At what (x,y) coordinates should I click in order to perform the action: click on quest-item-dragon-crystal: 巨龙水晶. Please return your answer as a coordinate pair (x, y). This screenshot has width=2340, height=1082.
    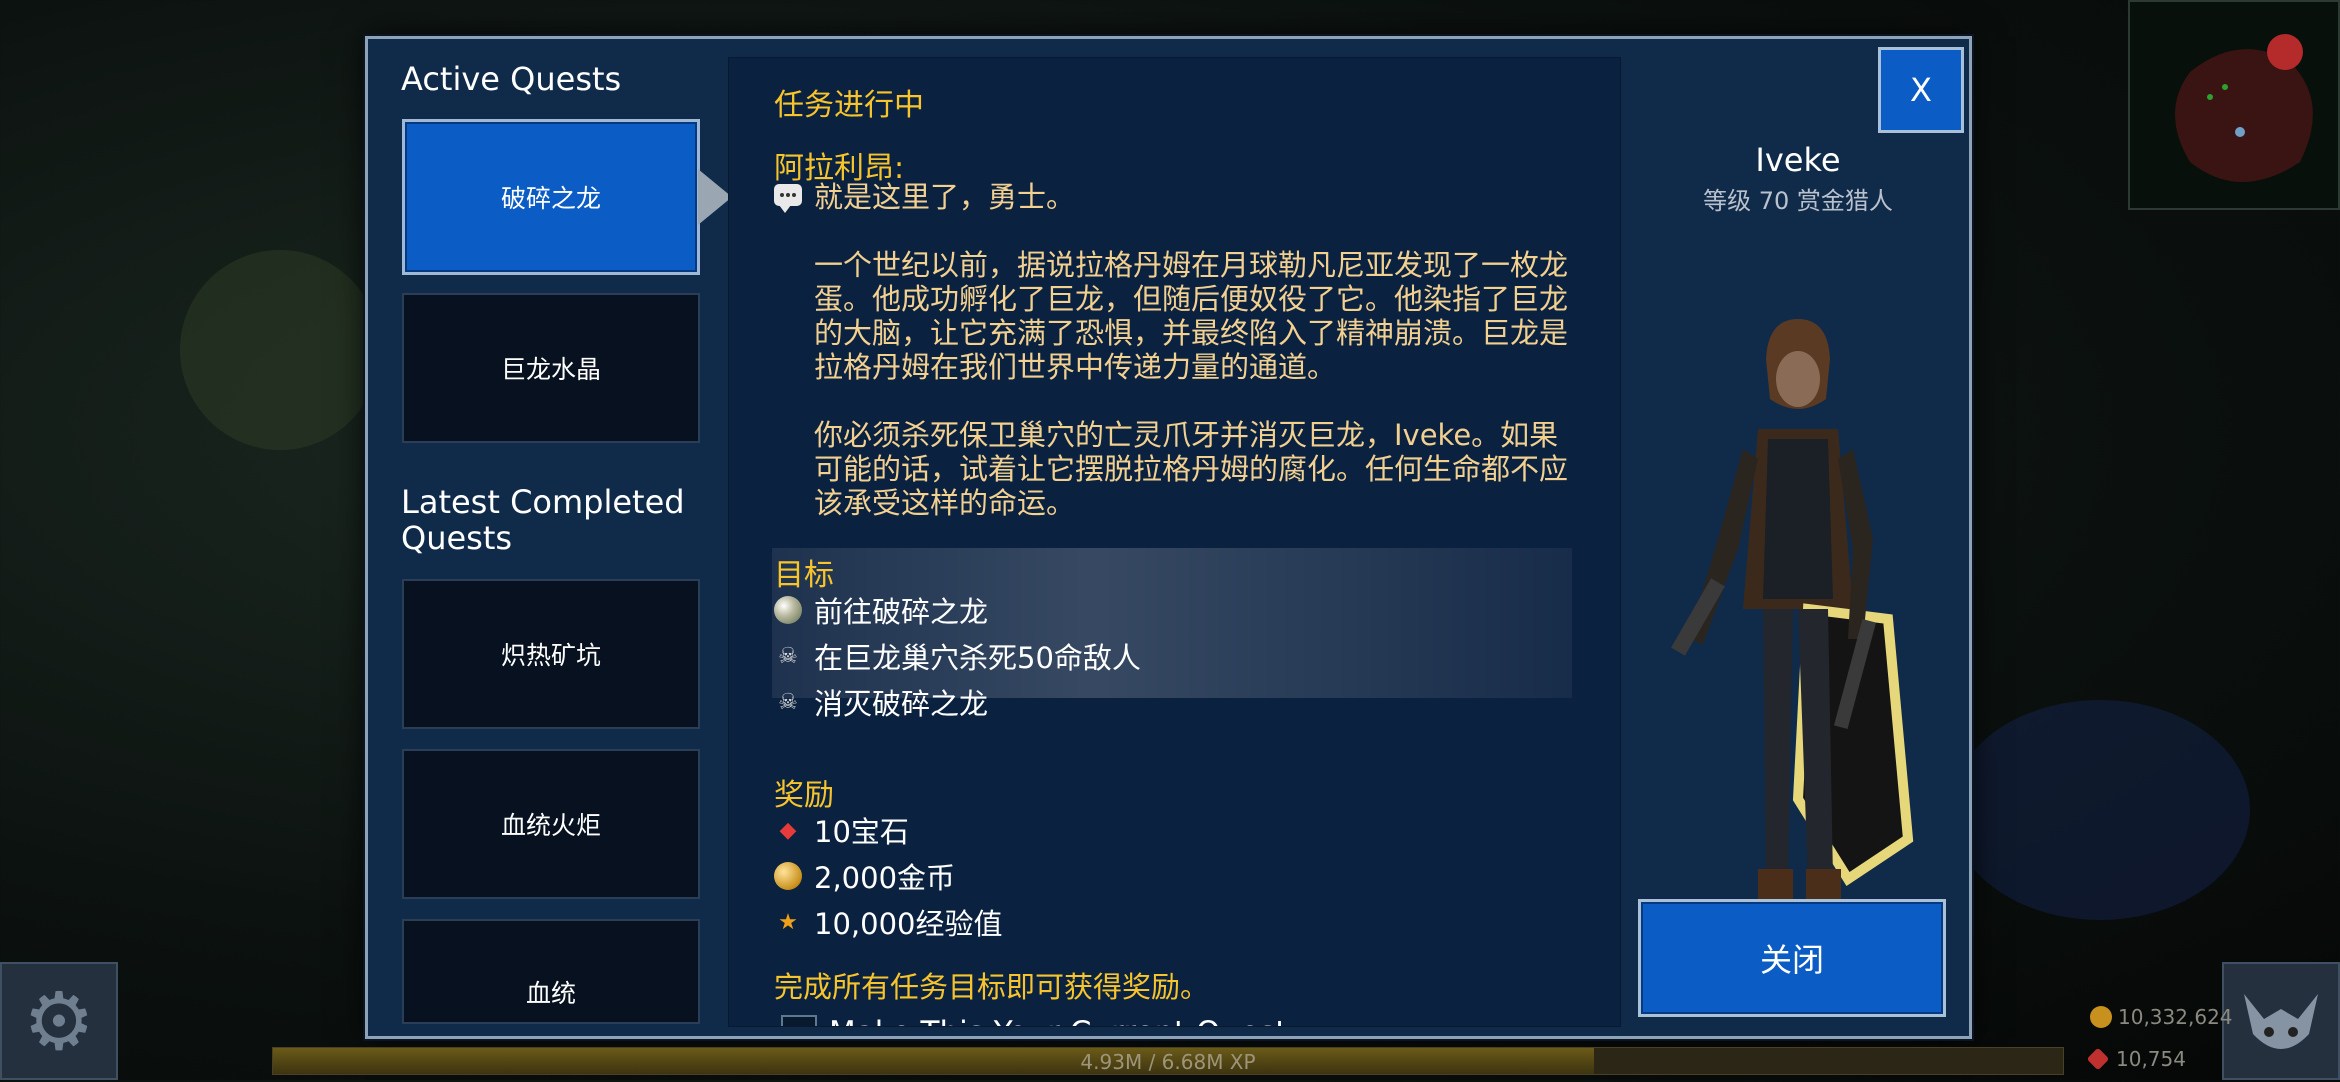
    Looking at the image, I should click on (551, 368).